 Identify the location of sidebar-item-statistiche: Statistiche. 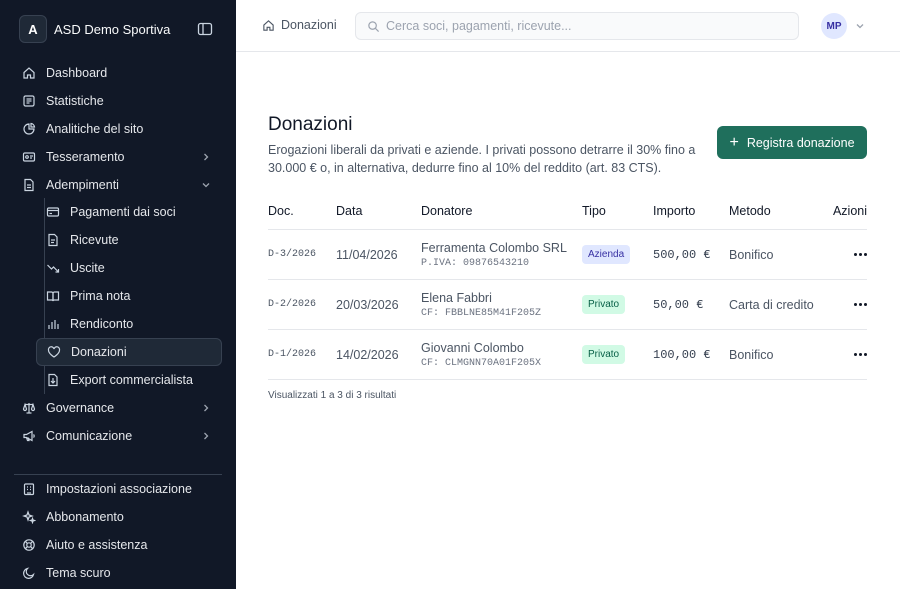
(118, 101).